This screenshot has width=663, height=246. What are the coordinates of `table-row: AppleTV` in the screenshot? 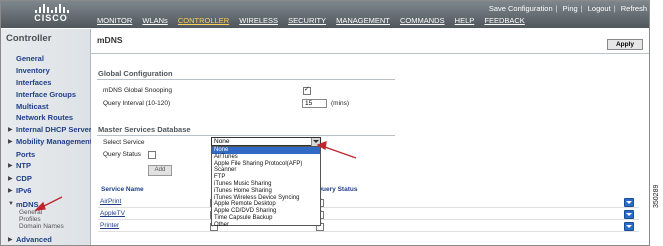 It's located at (368, 214).